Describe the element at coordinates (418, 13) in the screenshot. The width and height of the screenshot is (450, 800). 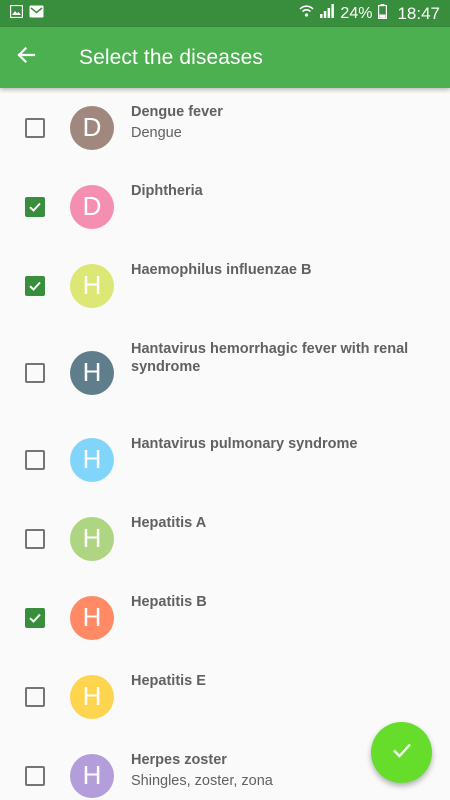
I see `clock: 18:47` at that location.